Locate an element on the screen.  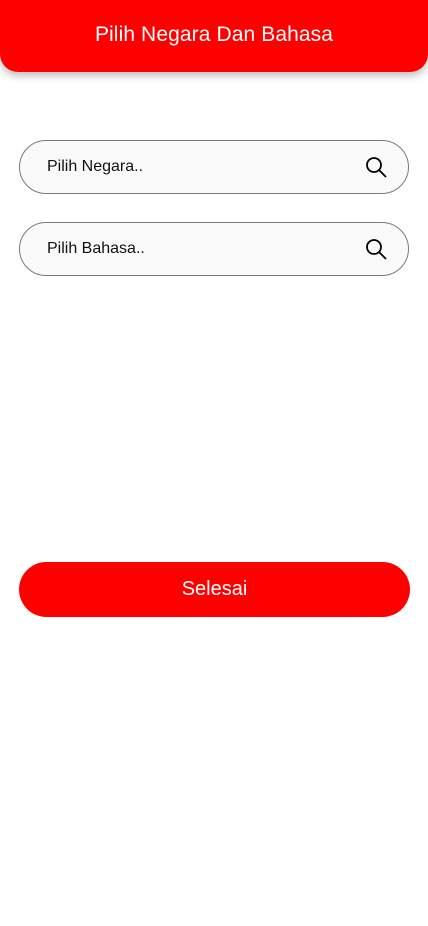
country-input is located at coordinates (205, 167).